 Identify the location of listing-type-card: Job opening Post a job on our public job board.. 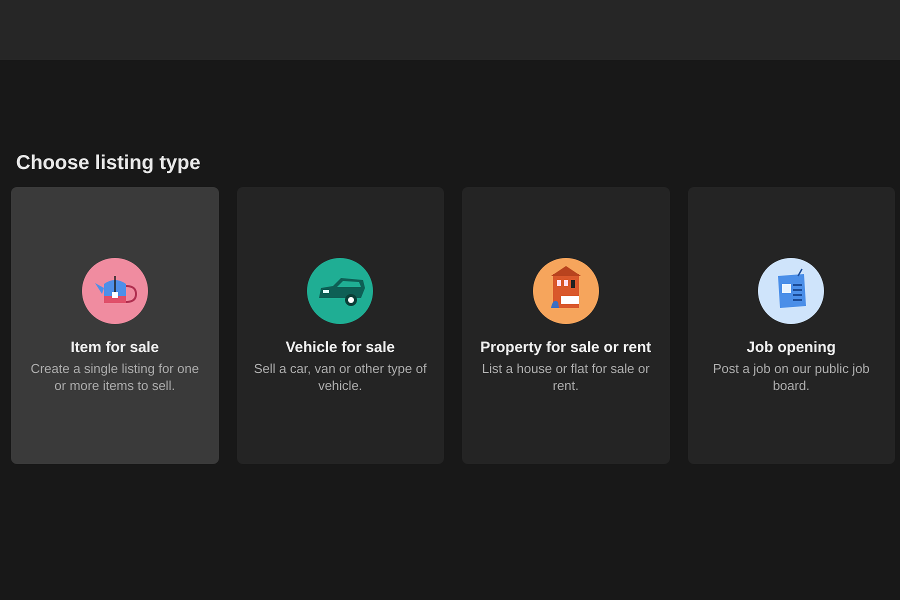
(791, 325).